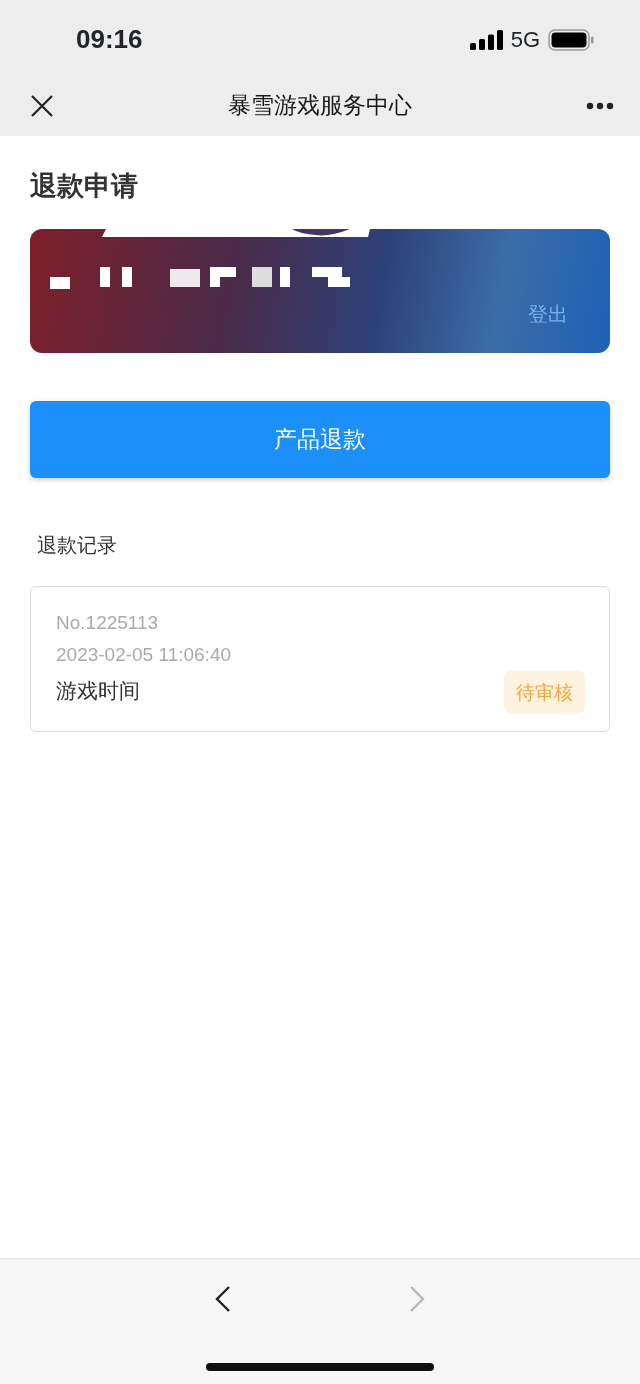  Describe the element at coordinates (525, 40) in the screenshot. I see `network-label: 5G` at that location.